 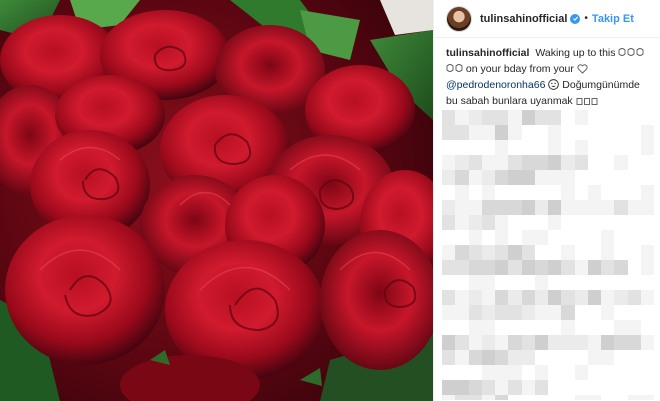 What do you see at coordinates (487, 53) in the screenshot?
I see `caption-username: tulinsahinofficial` at bounding box center [487, 53].